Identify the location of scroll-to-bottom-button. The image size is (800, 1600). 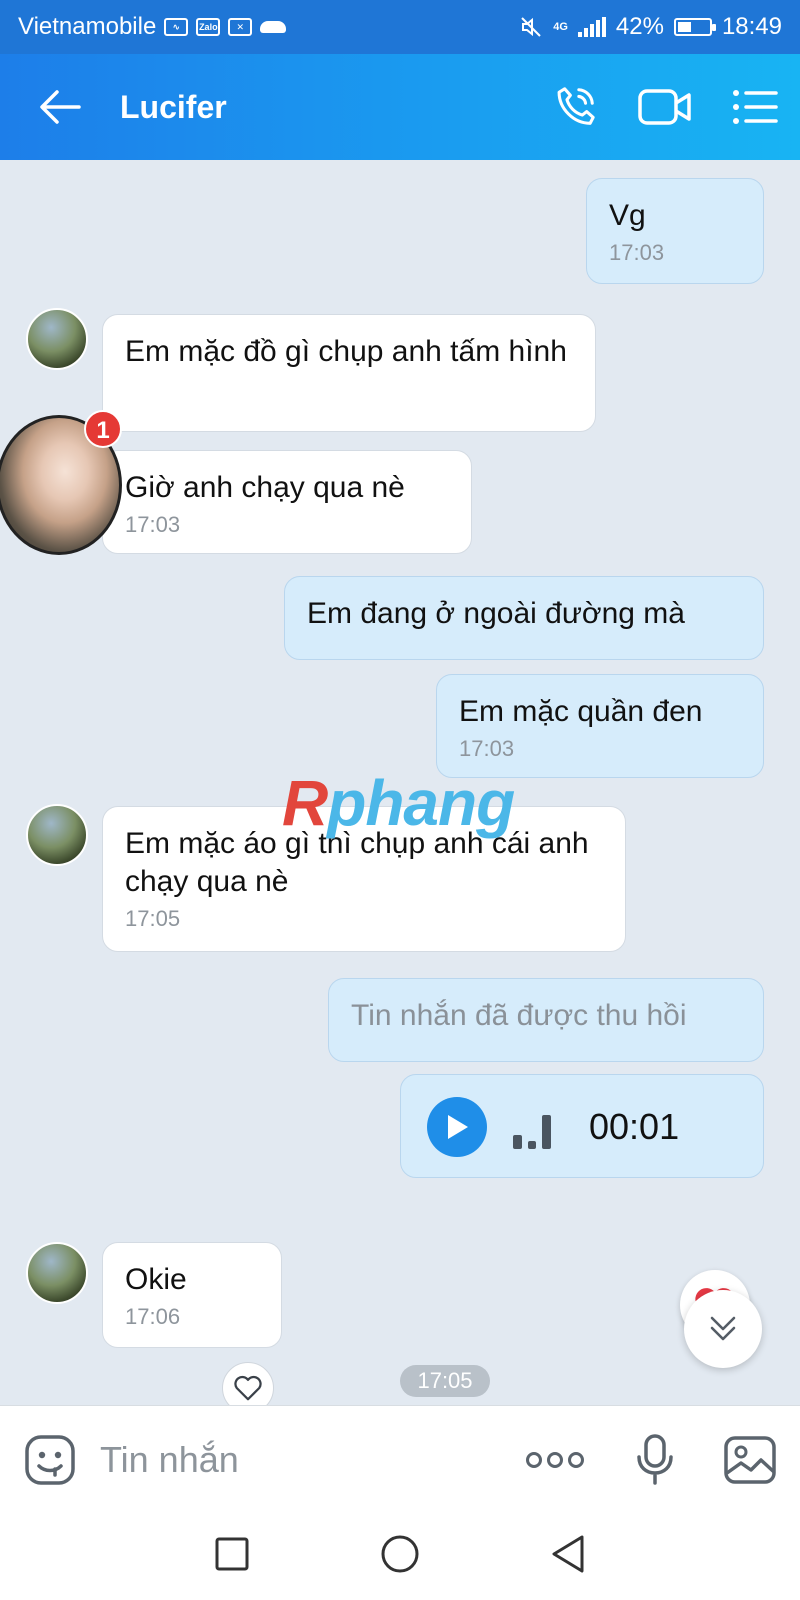
(723, 1329).